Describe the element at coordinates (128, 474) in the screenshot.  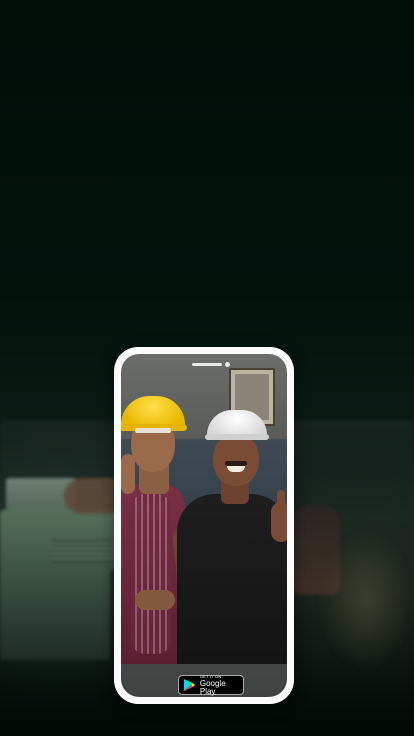
I see `thumbs-up-left` at that location.